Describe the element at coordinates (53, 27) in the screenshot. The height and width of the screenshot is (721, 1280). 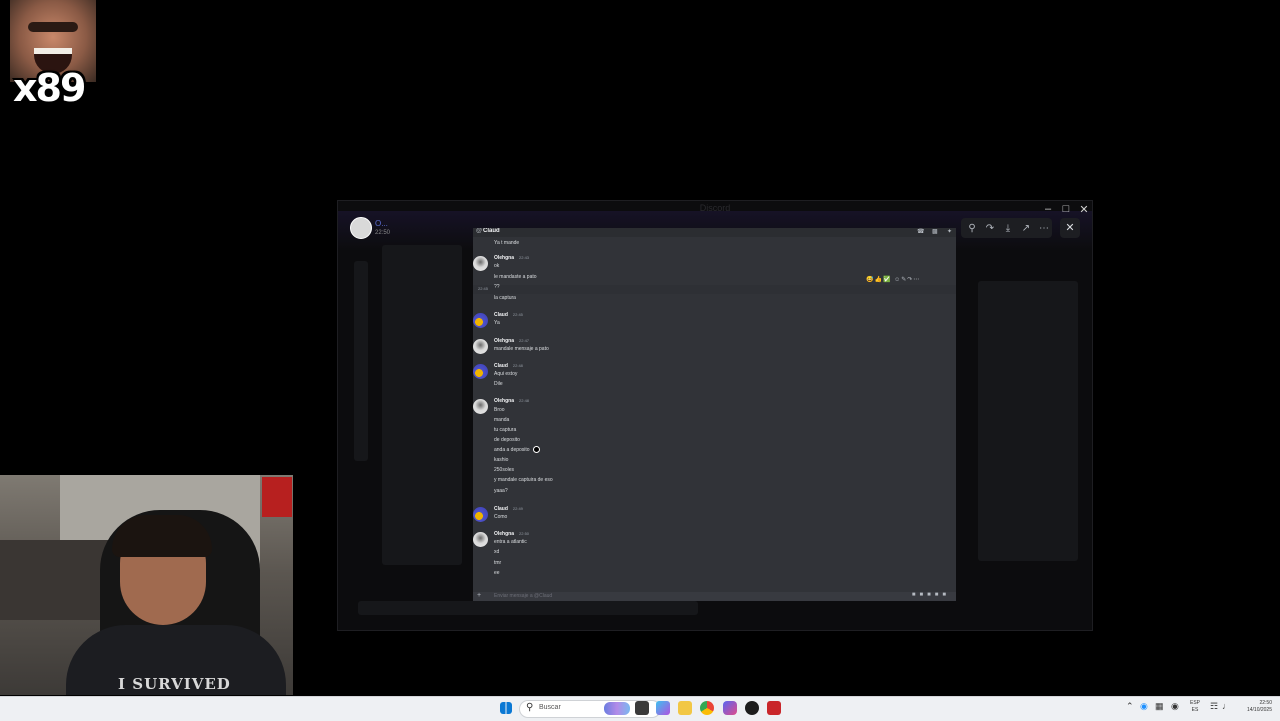
I see `meme-eyes` at that location.